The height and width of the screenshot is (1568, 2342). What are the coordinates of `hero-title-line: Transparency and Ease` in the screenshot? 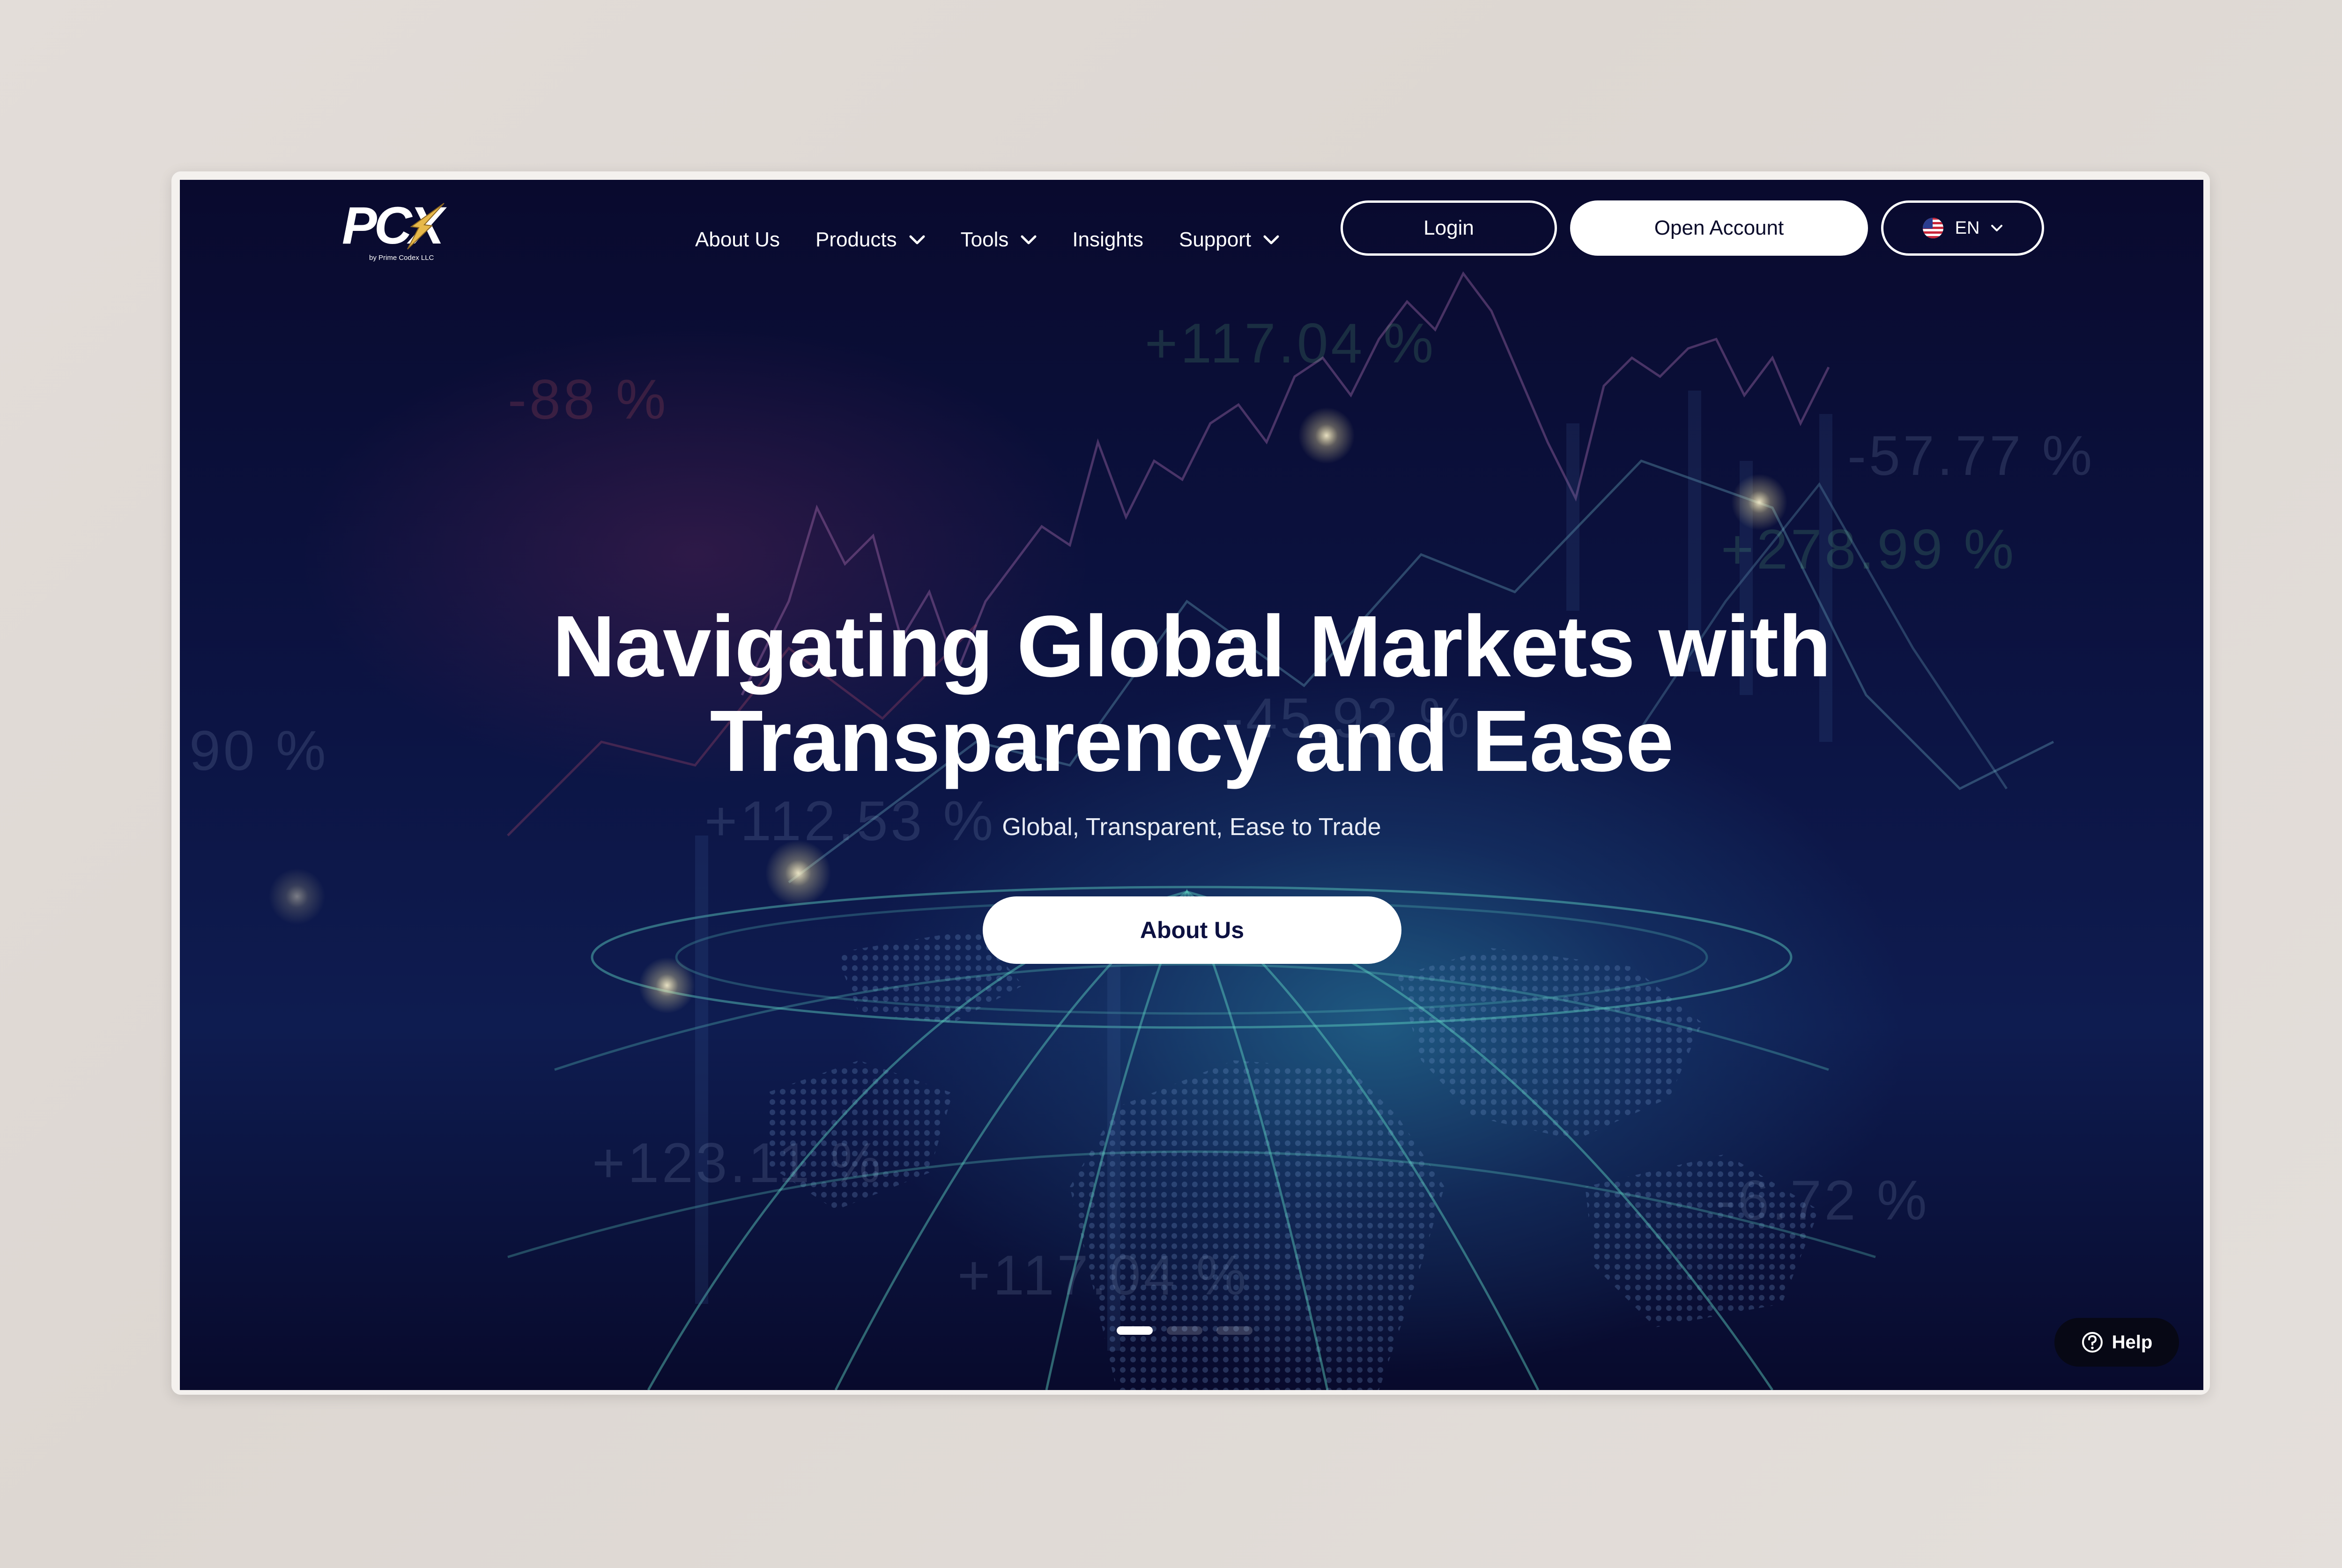 It's located at (1192, 741).